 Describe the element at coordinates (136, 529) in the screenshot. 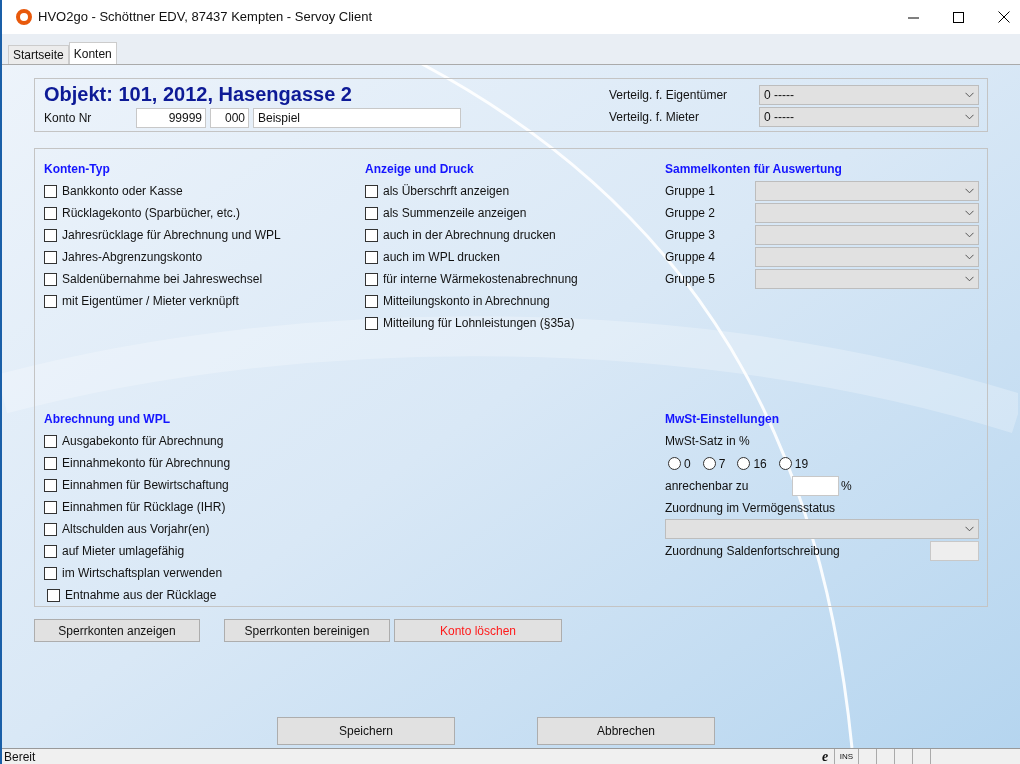

I see `checkbox-label: Altschulden aus Vorjahr(en)` at that location.